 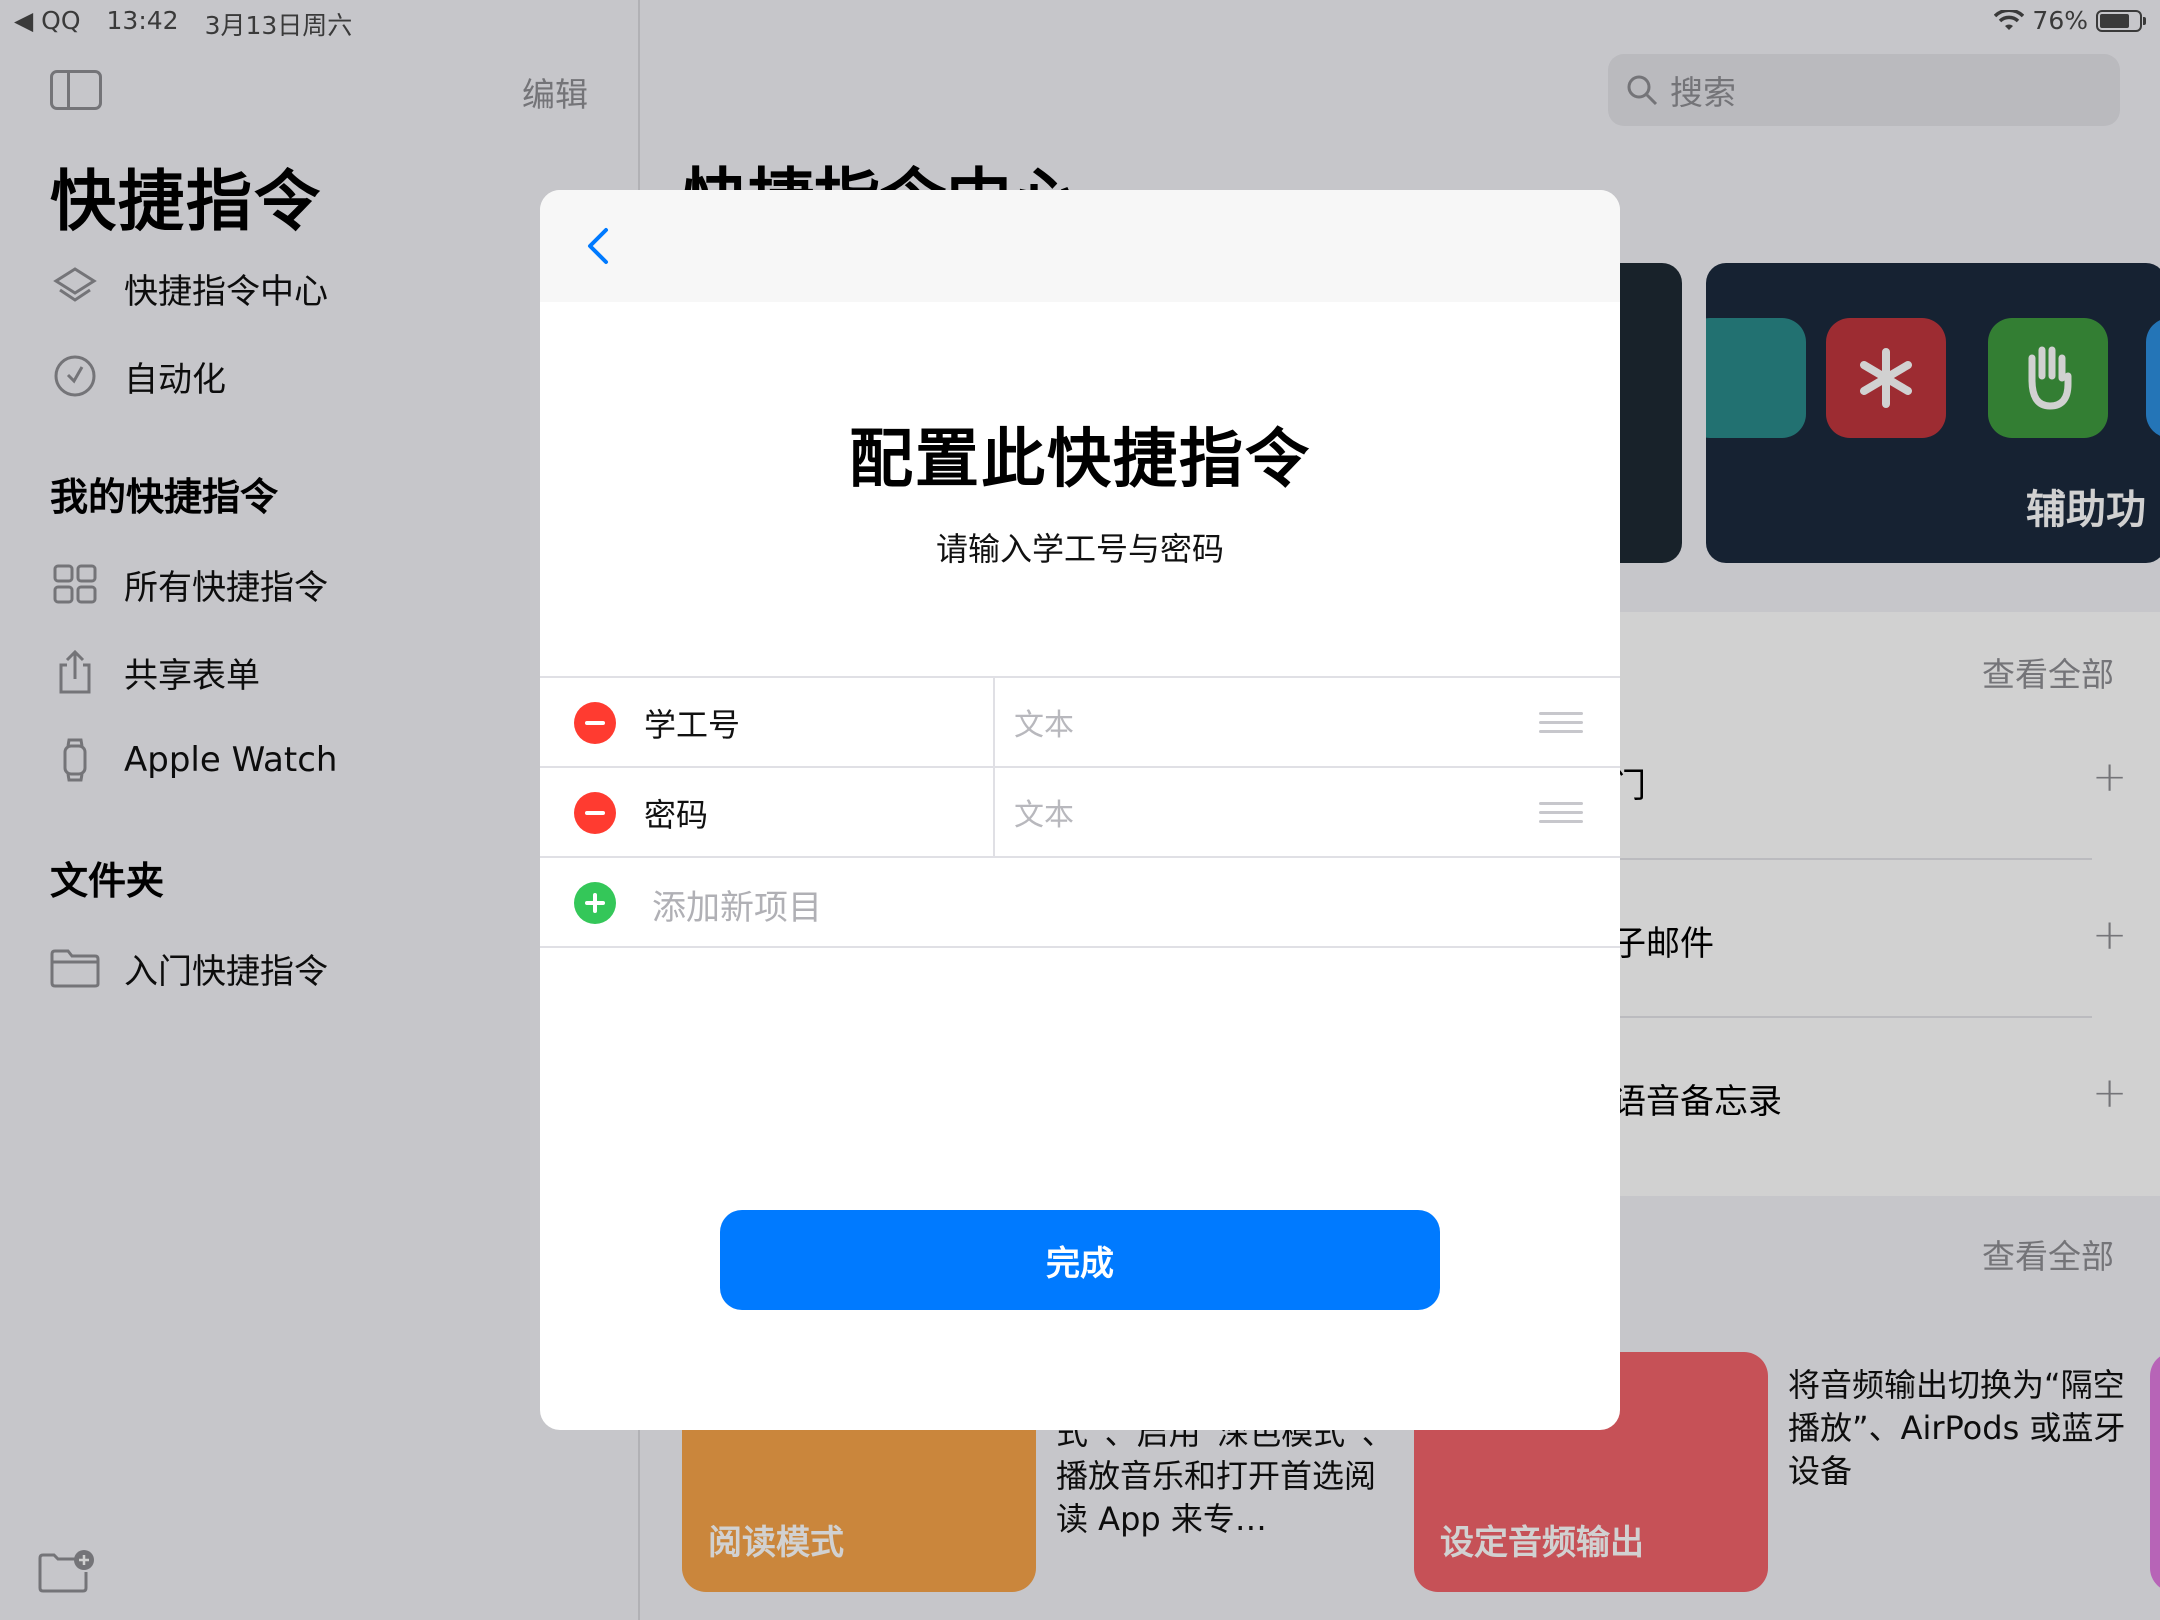 What do you see at coordinates (1080, 460) in the screenshot?
I see `dialog-title: 配置此快捷指令` at bounding box center [1080, 460].